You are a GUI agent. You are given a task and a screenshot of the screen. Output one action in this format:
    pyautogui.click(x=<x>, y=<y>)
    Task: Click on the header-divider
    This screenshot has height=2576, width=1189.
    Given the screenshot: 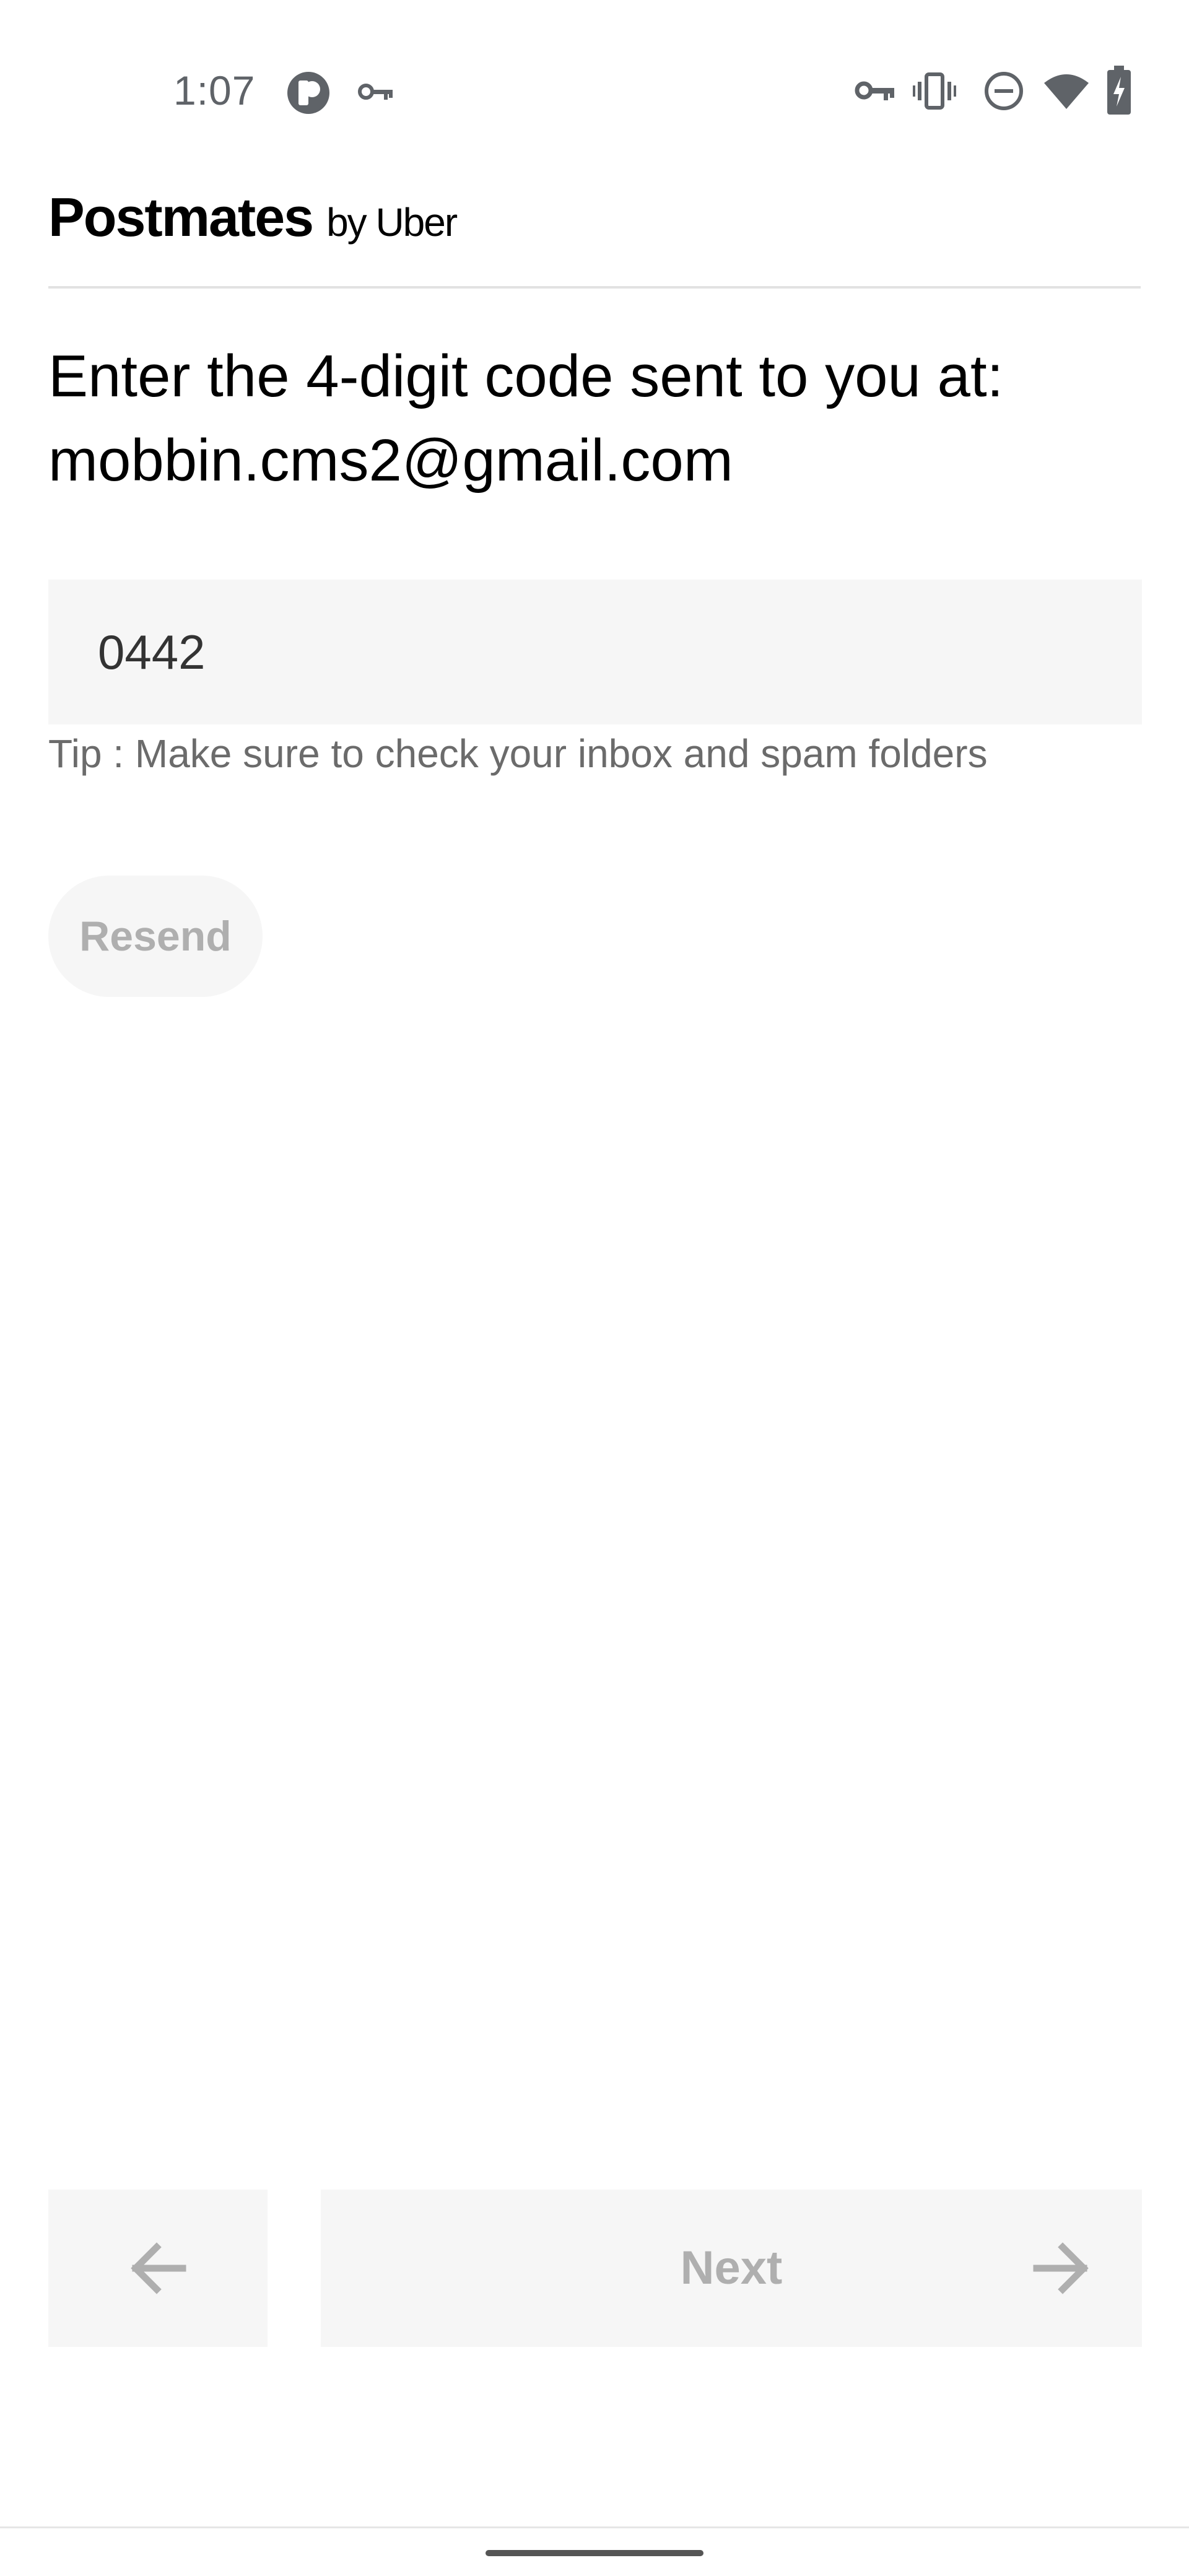 What is the action you would take?
    pyautogui.click(x=594, y=287)
    